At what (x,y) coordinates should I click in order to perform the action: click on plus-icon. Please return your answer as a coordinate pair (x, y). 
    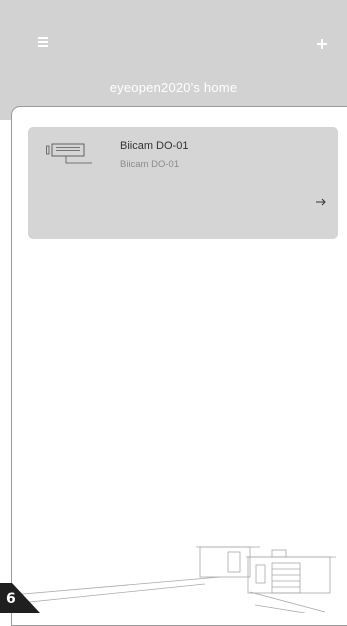
    Looking at the image, I should click on (322, 44).